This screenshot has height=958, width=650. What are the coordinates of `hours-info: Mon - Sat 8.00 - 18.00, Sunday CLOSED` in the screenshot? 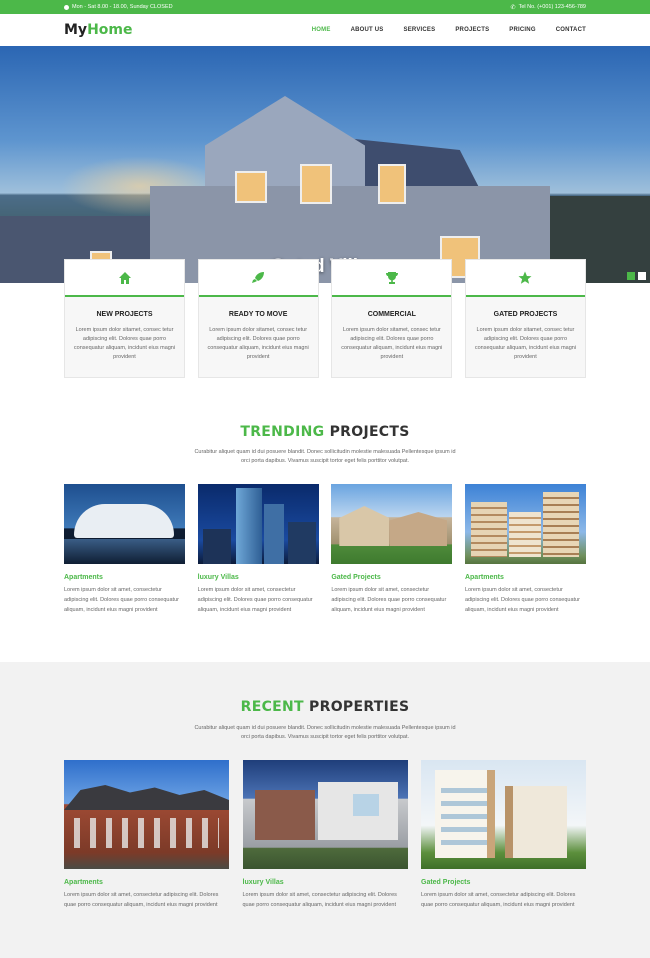 It's located at (118, 7).